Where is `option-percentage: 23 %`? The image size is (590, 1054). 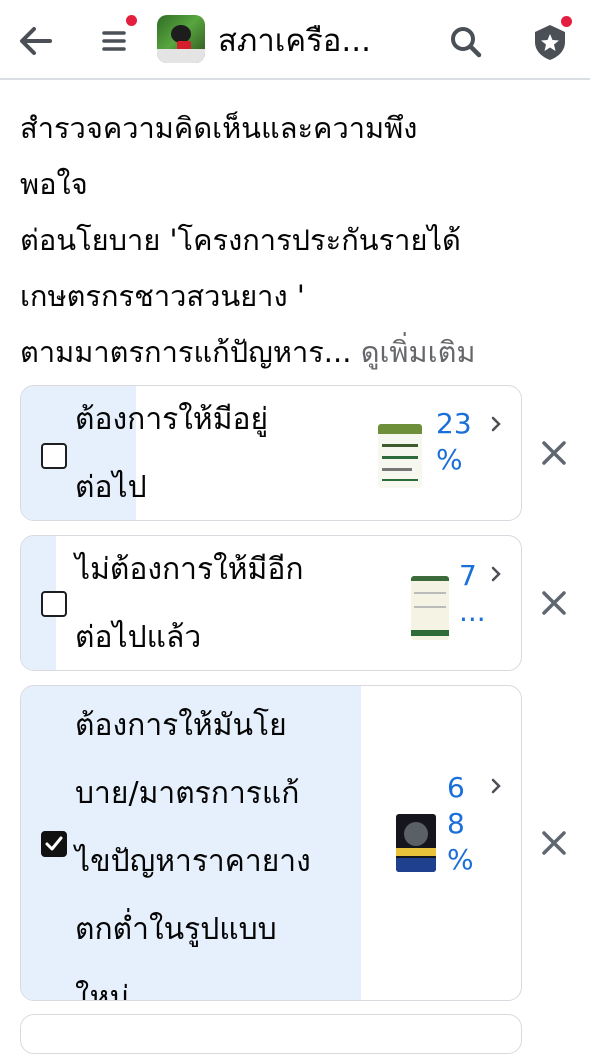
option-percentage: 23 % is located at coordinates (454, 441).